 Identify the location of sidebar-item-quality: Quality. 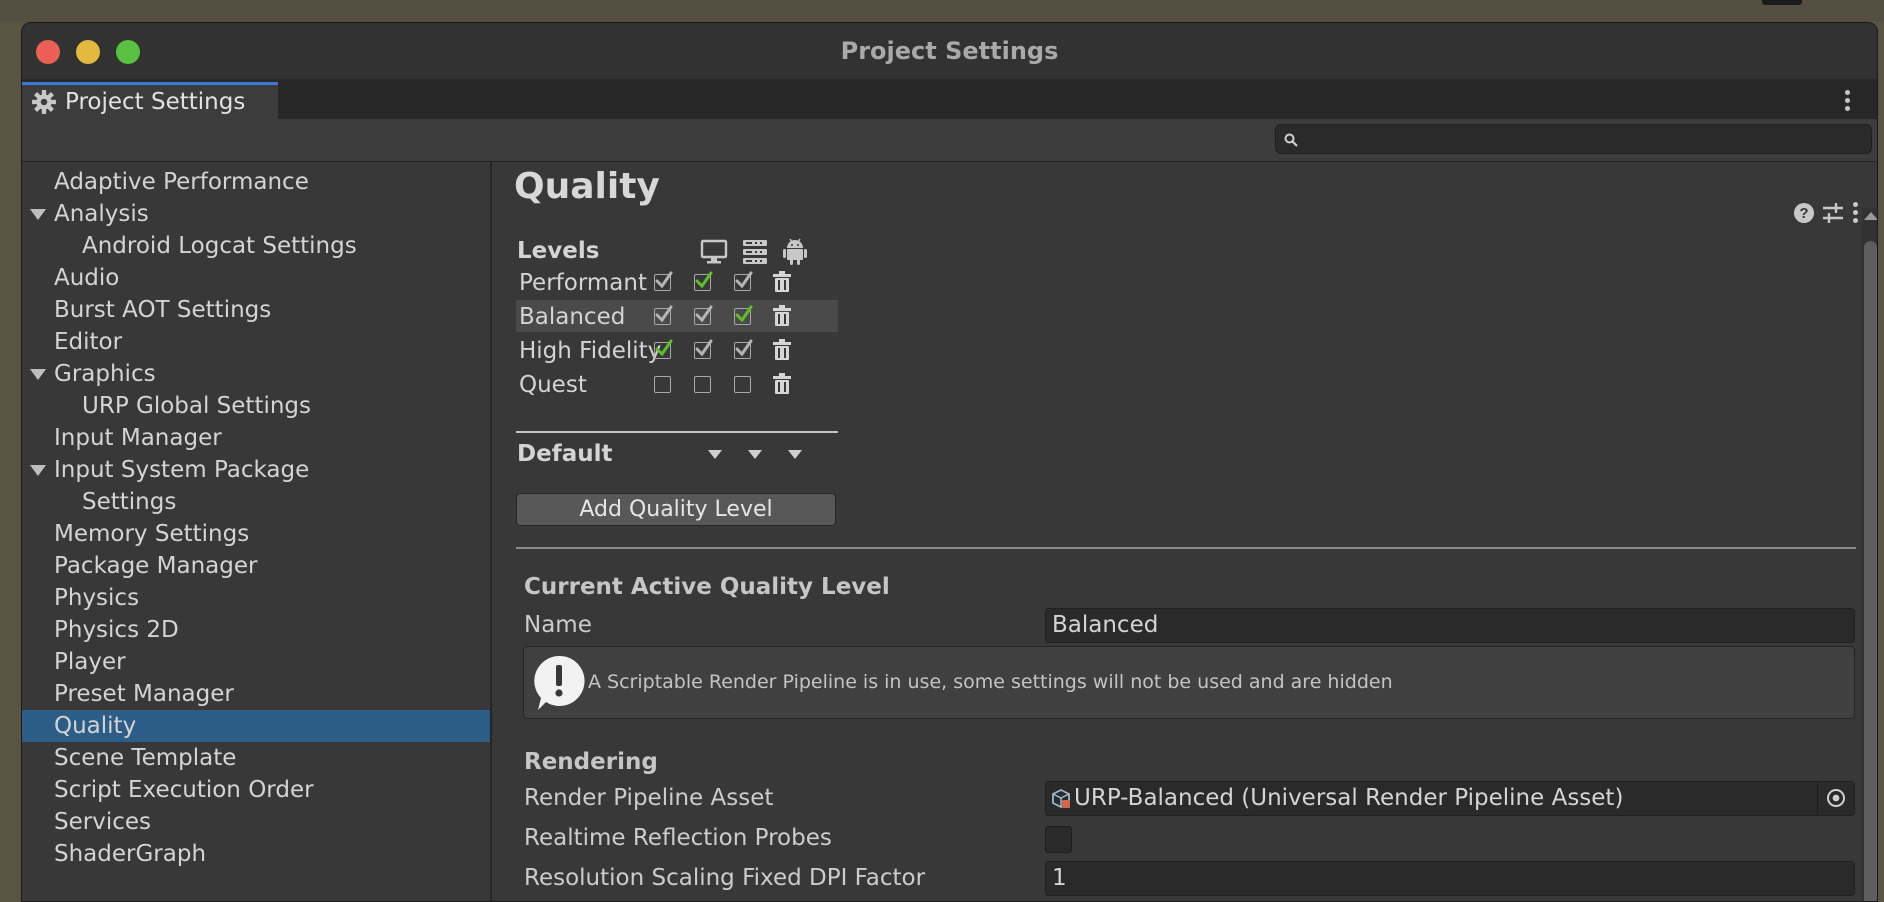
(256, 726).